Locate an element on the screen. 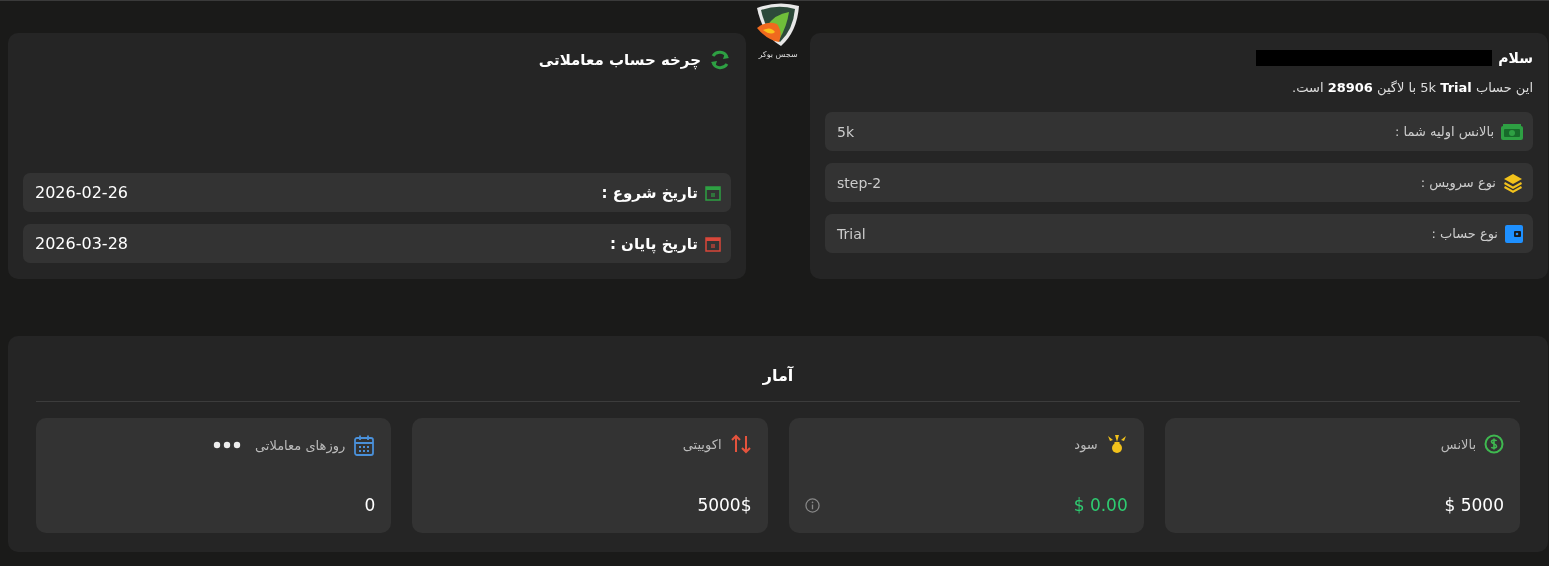 This screenshot has height=566, width=1549. wallet-icon is located at coordinates (1514, 233).